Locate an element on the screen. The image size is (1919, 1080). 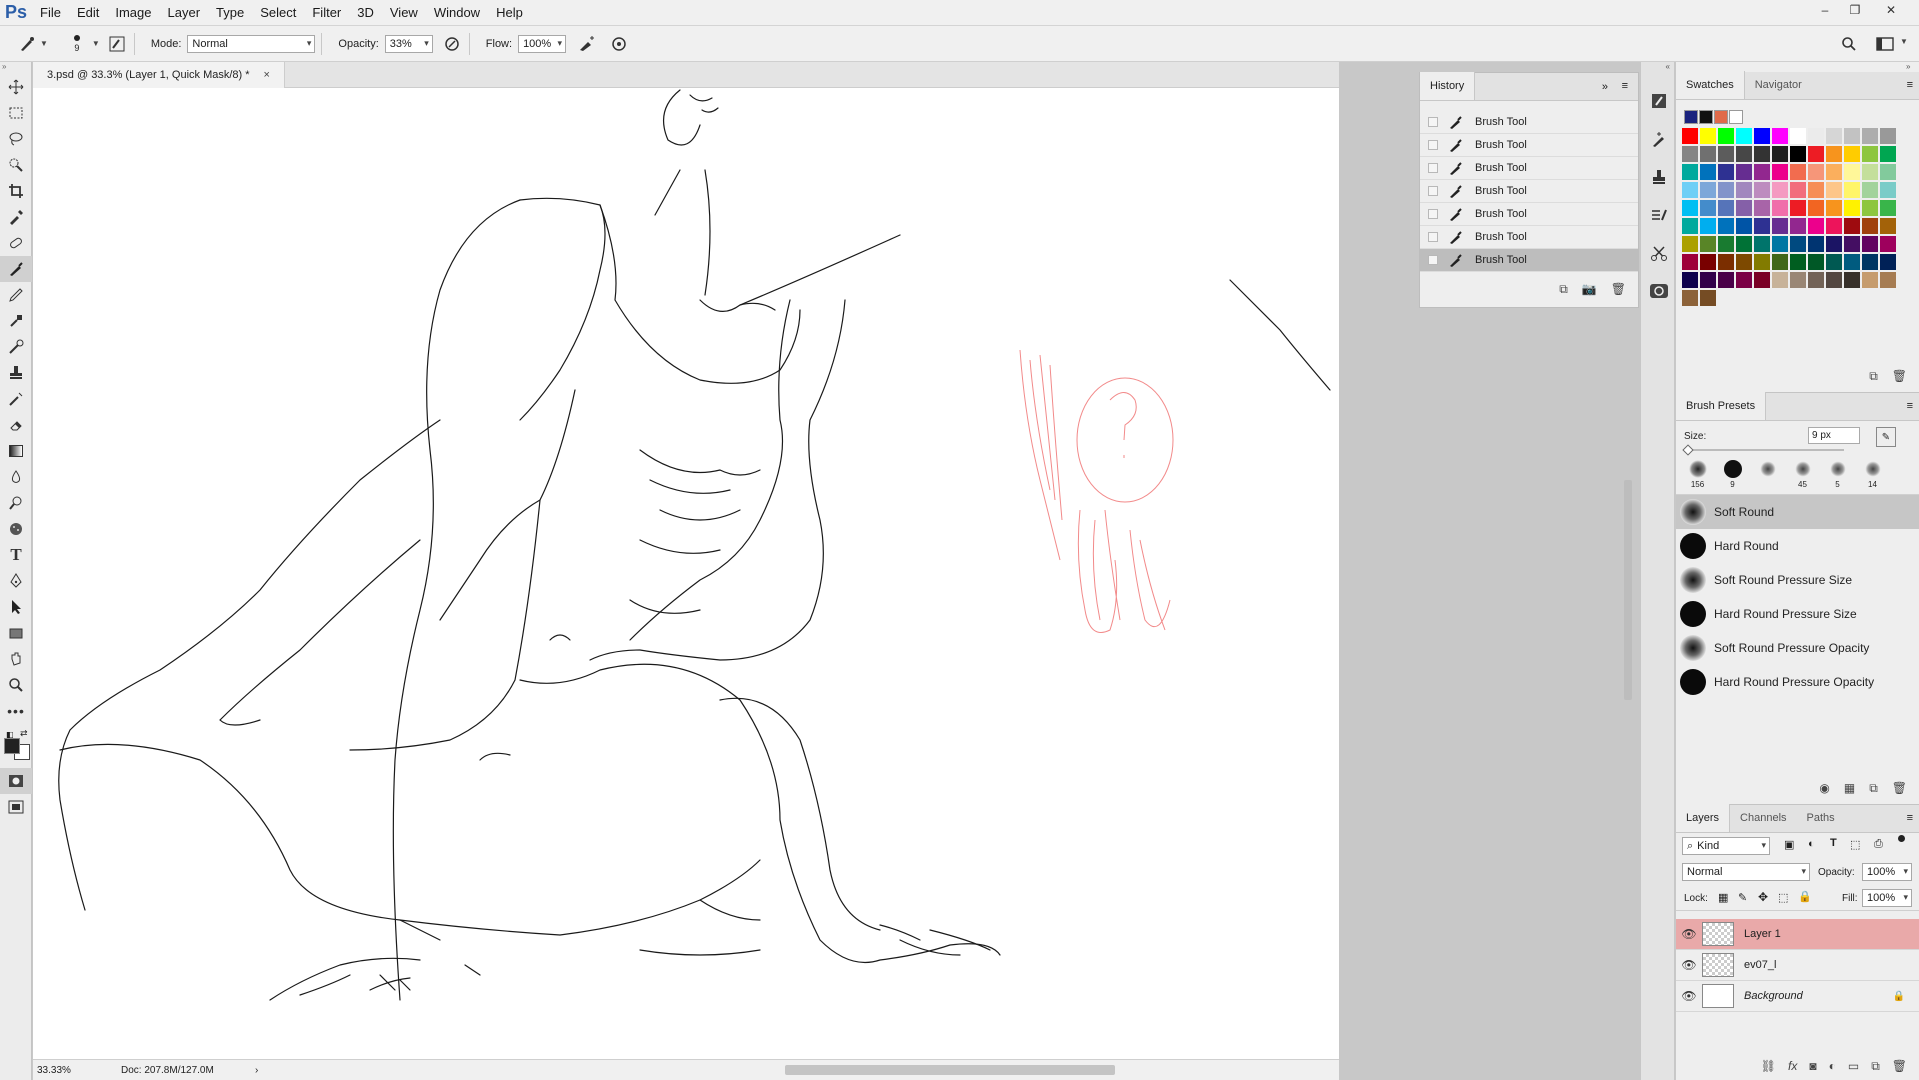
opacity-input: 33% ▾ is located at coordinates (408, 43).